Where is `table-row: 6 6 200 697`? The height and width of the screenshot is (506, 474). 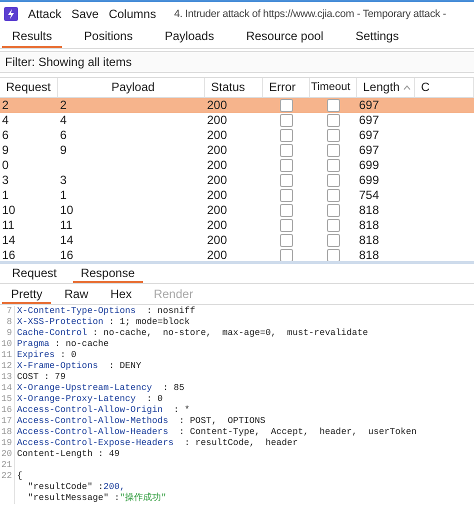
table-row: 6 6 200 697 is located at coordinates (237, 135).